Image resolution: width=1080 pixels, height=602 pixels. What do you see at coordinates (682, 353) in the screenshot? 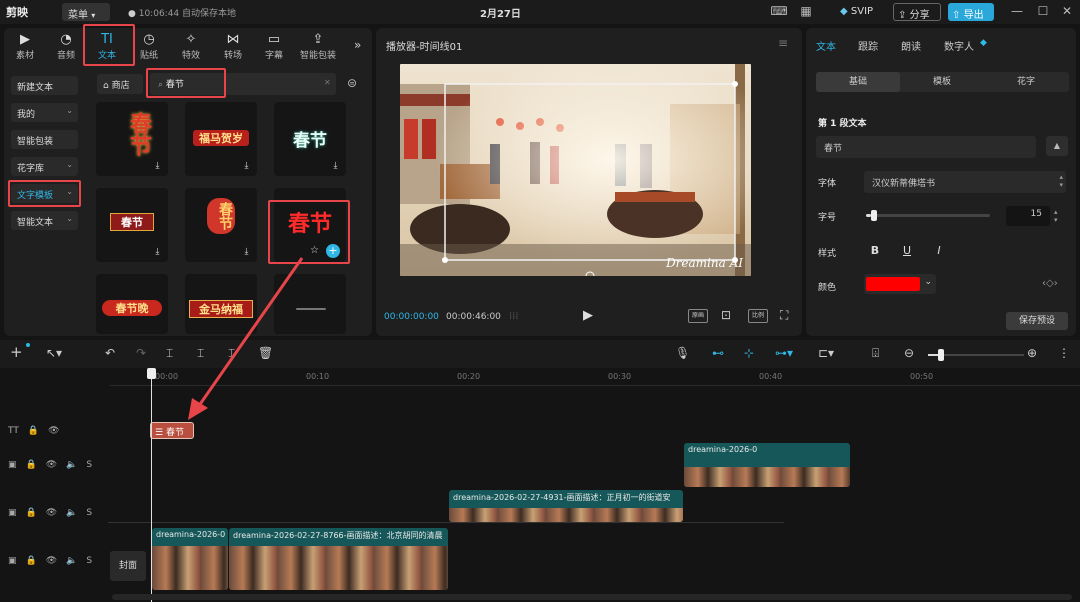
I see `microphone-icon: 🎙` at bounding box center [682, 353].